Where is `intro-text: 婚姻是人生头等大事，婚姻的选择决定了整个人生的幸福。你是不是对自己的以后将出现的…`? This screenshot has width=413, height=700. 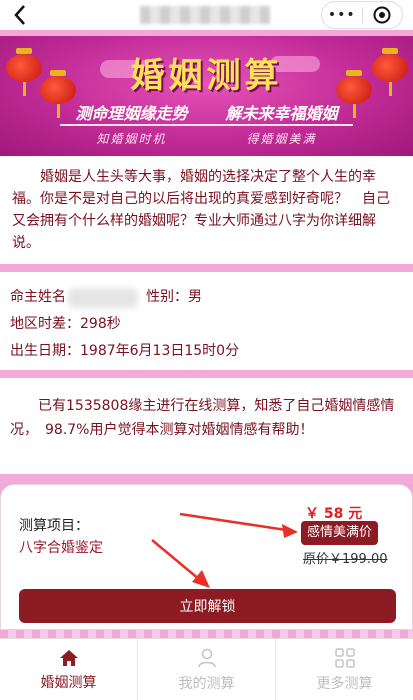 intro-text: 婚姻是人生头等大事，婚姻的选择决定了整个人生的幸福。你是不是对自己的以后将出现的… is located at coordinates (201, 210).